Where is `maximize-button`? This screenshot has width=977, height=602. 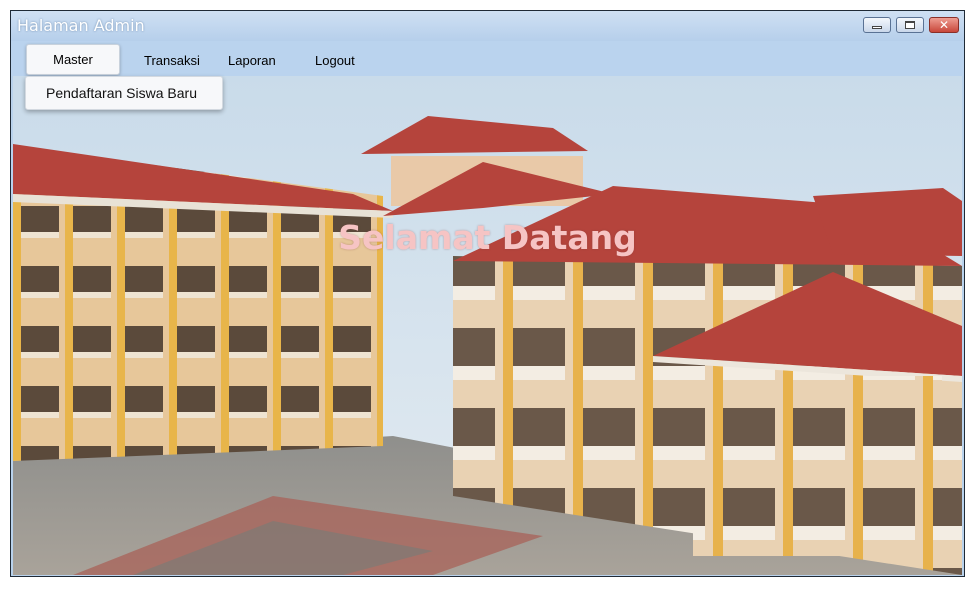 maximize-button is located at coordinates (910, 25).